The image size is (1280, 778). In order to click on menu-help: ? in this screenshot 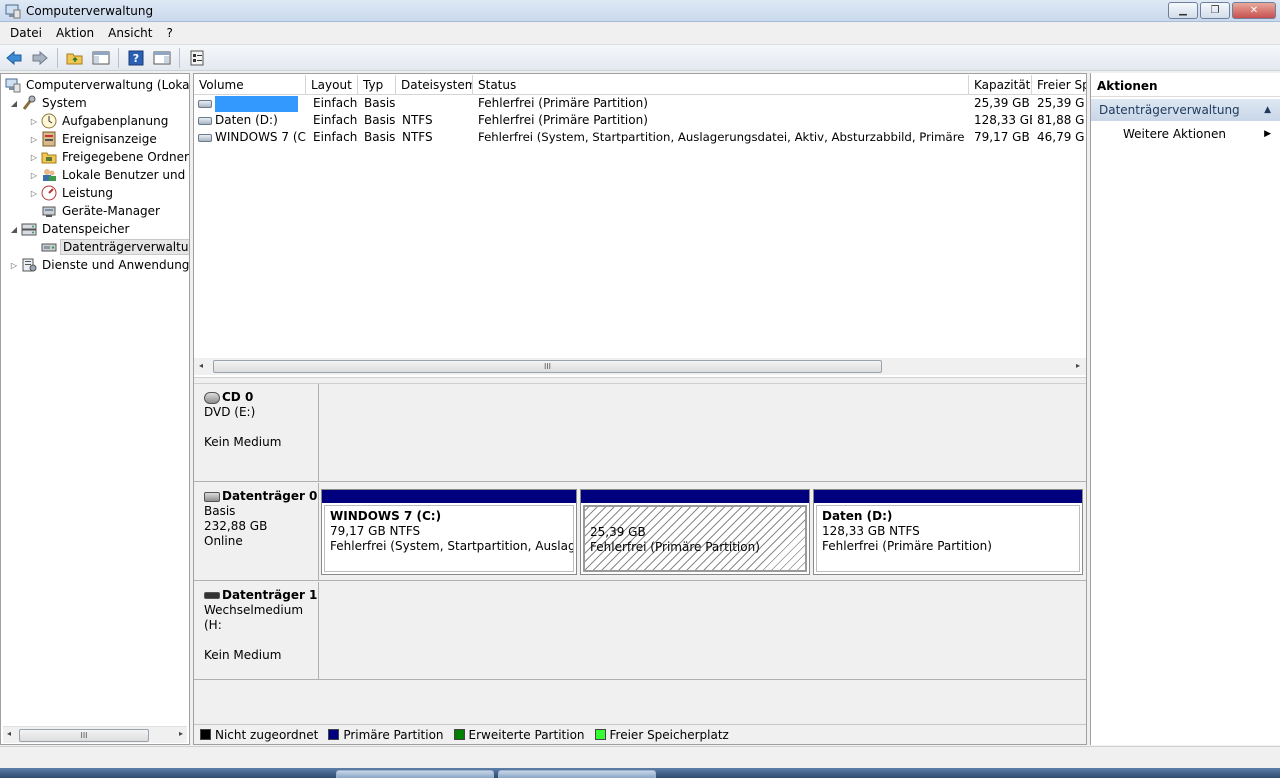, I will do `click(169, 33)`.